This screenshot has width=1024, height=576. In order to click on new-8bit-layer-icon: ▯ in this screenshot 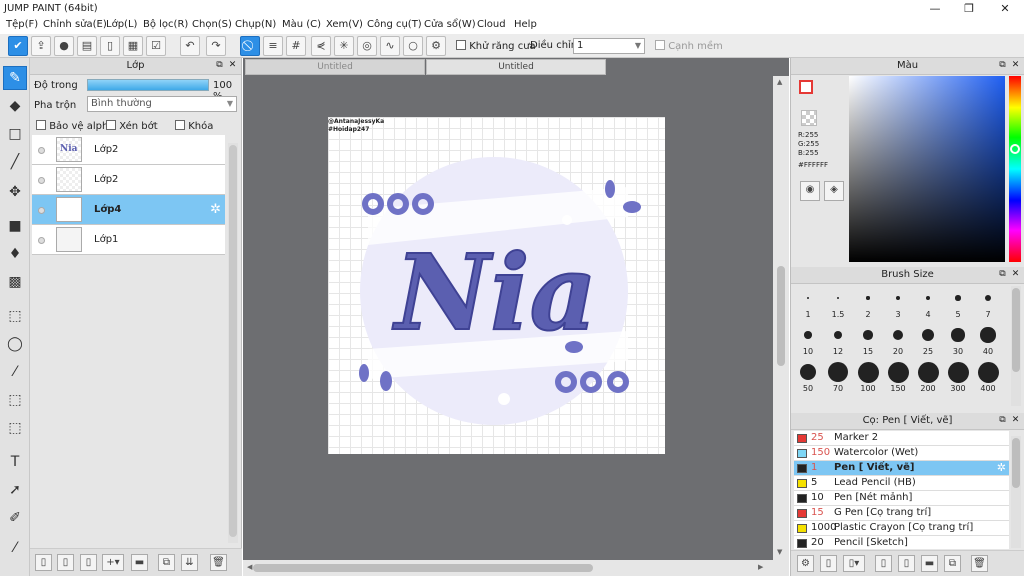, I will do `click(65, 562)`.